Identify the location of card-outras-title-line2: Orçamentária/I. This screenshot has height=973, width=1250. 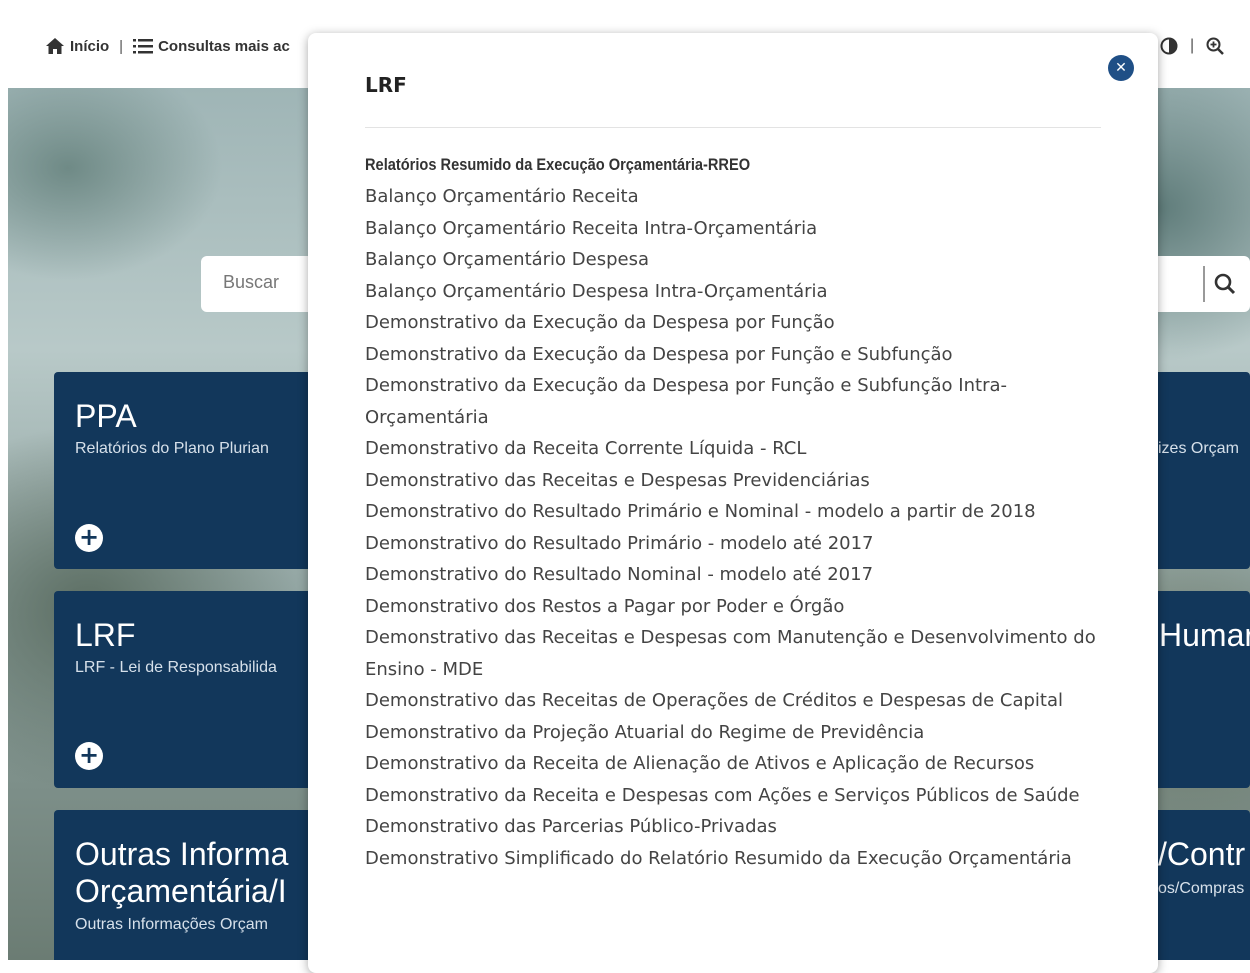
(181, 891).